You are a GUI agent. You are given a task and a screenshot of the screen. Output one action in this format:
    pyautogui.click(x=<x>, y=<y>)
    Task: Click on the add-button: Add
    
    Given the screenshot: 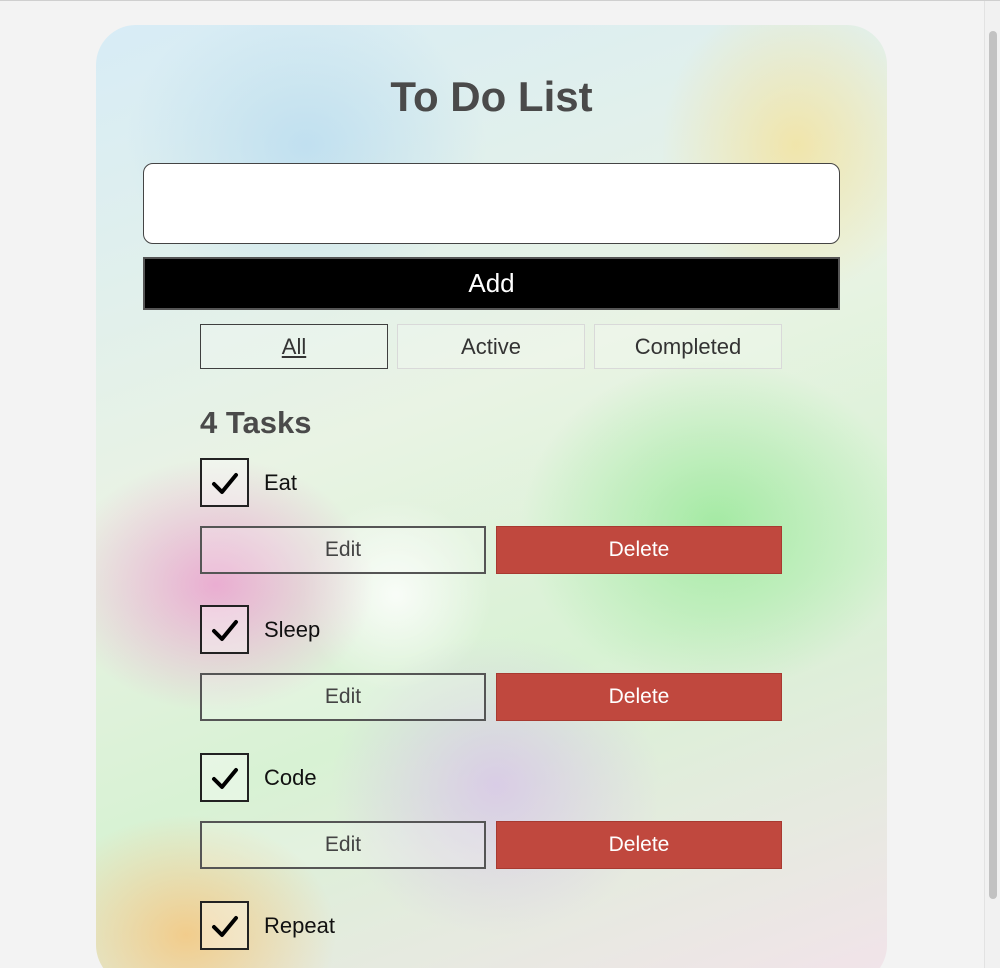 What is the action you would take?
    pyautogui.click(x=491, y=283)
    